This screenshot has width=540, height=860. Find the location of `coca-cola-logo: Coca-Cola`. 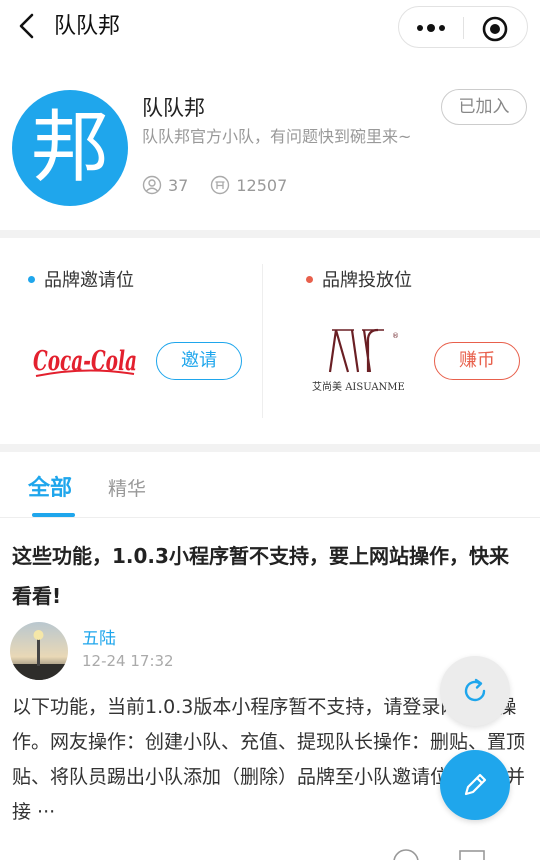

coca-cola-logo: Coca-Cola is located at coordinates (85, 361).